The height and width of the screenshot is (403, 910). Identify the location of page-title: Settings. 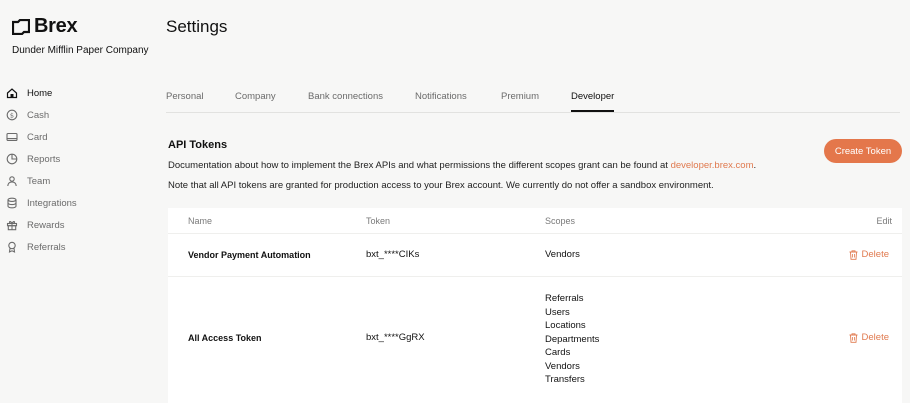
(197, 26).